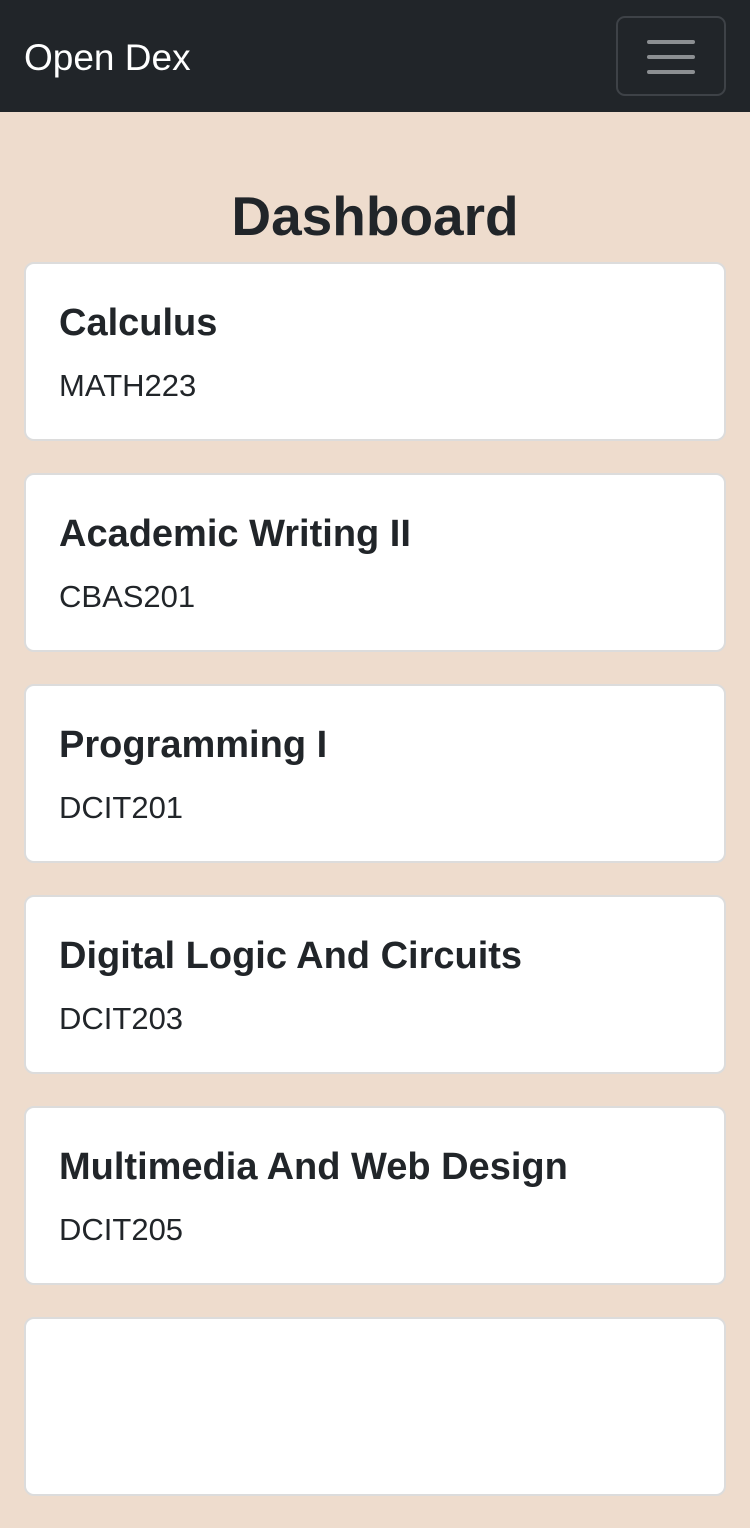  Describe the element at coordinates (121, 1229) in the screenshot. I see `course-code: DCIT205` at that location.